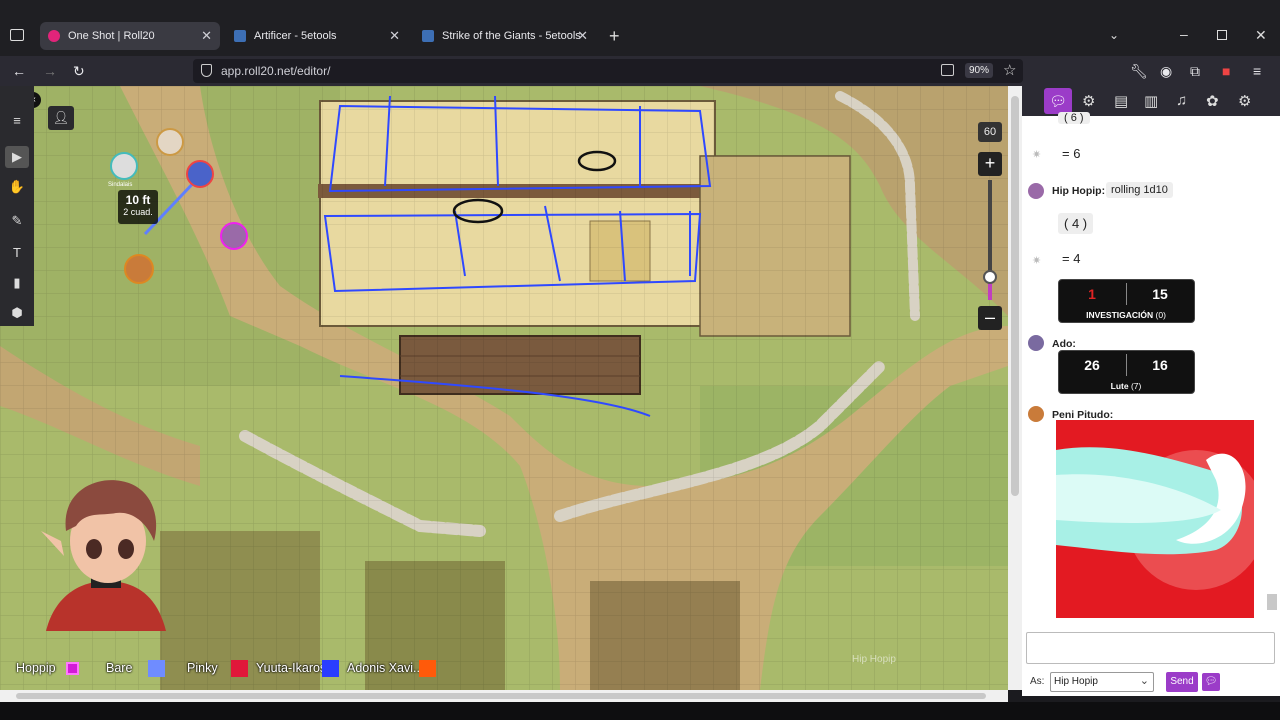  I want to click on menu-icon: ≡, so click(1257, 71).